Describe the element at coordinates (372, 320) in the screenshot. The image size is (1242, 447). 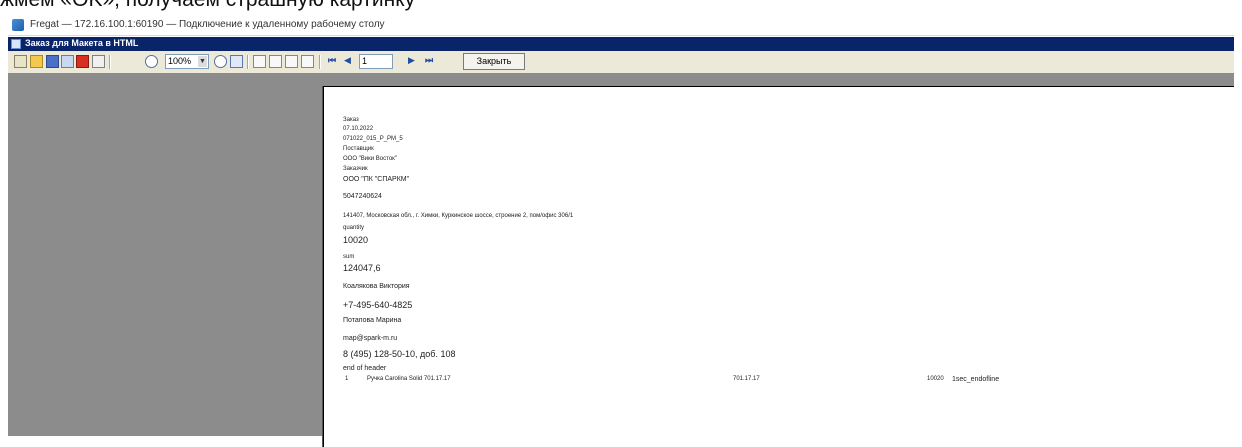
I see `report-line: Потапова Марина` at that location.